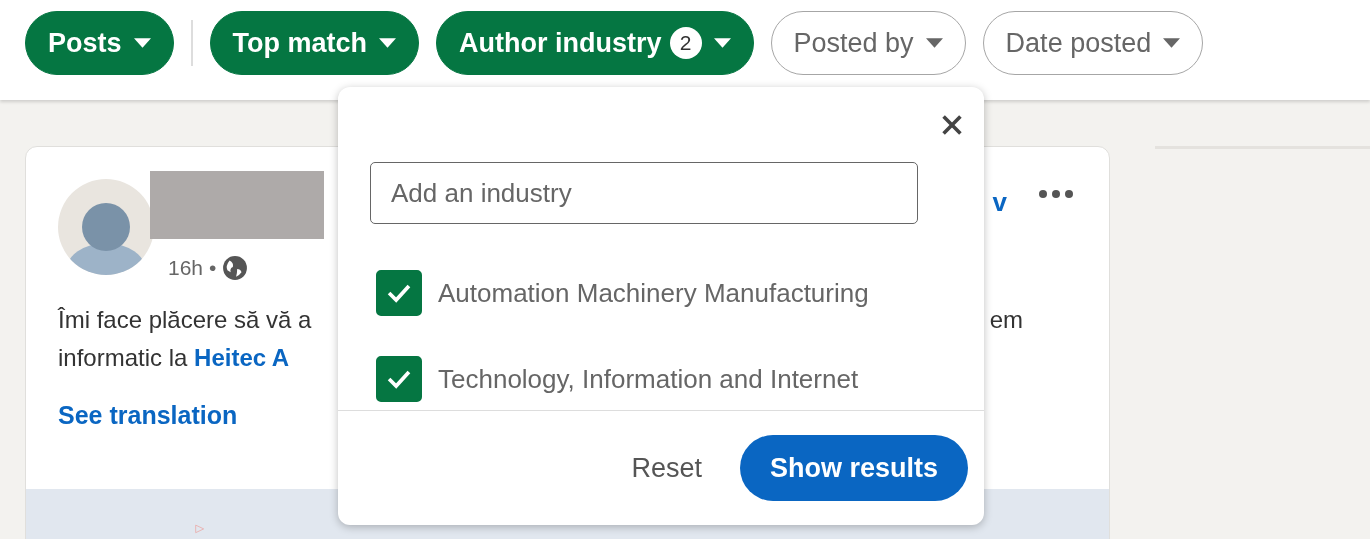 This screenshot has height=539, width=1370. What do you see at coordinates (853, 468) in the screenshot?
I see `show-results-button: Show results` at bounding box center [853, 468].